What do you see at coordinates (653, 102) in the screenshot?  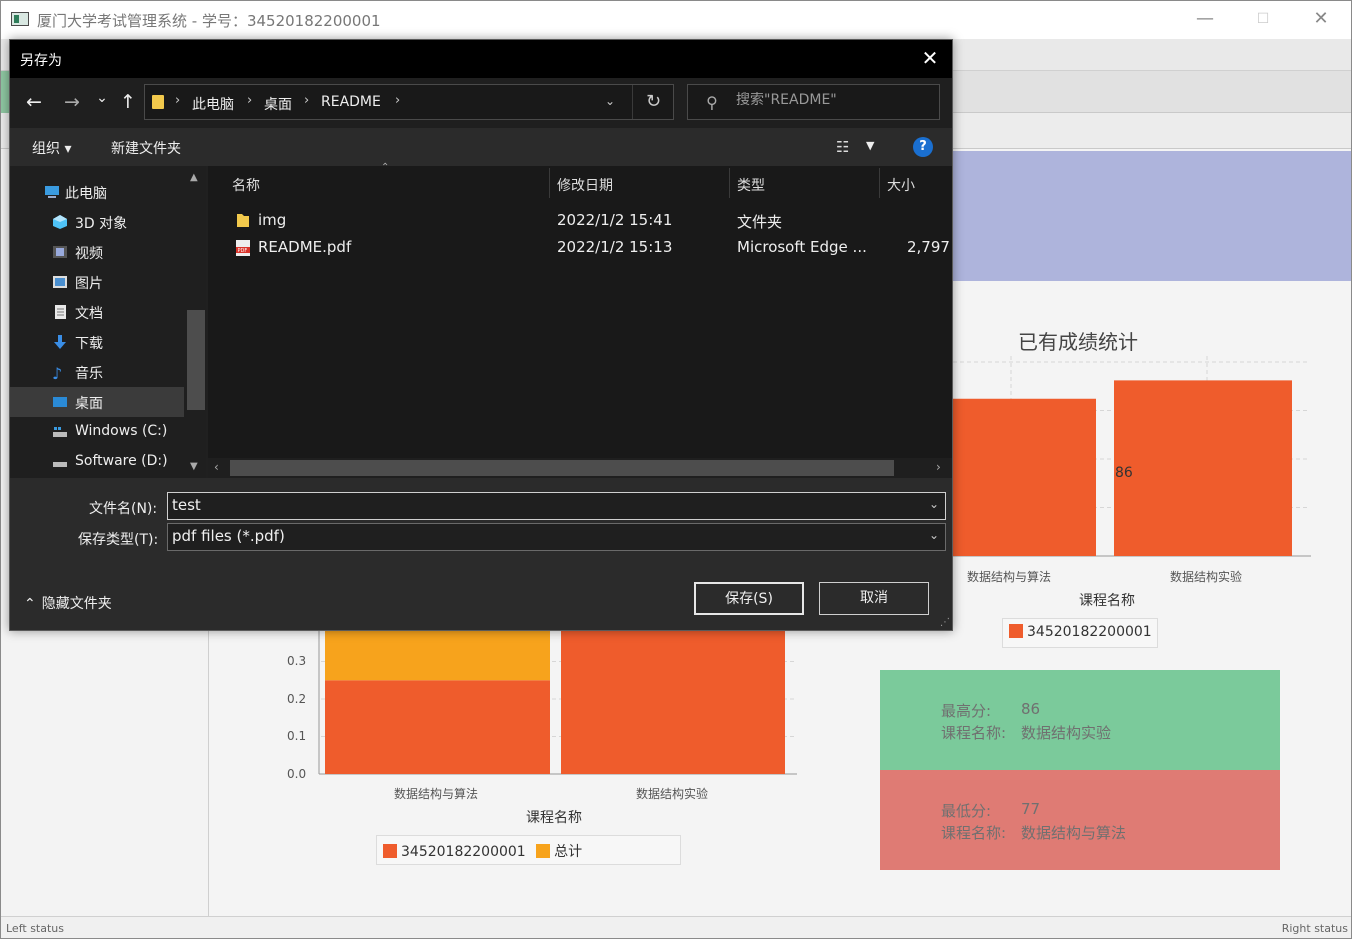 I see `refresh-button: ↻` at bounding box center [653, 102].